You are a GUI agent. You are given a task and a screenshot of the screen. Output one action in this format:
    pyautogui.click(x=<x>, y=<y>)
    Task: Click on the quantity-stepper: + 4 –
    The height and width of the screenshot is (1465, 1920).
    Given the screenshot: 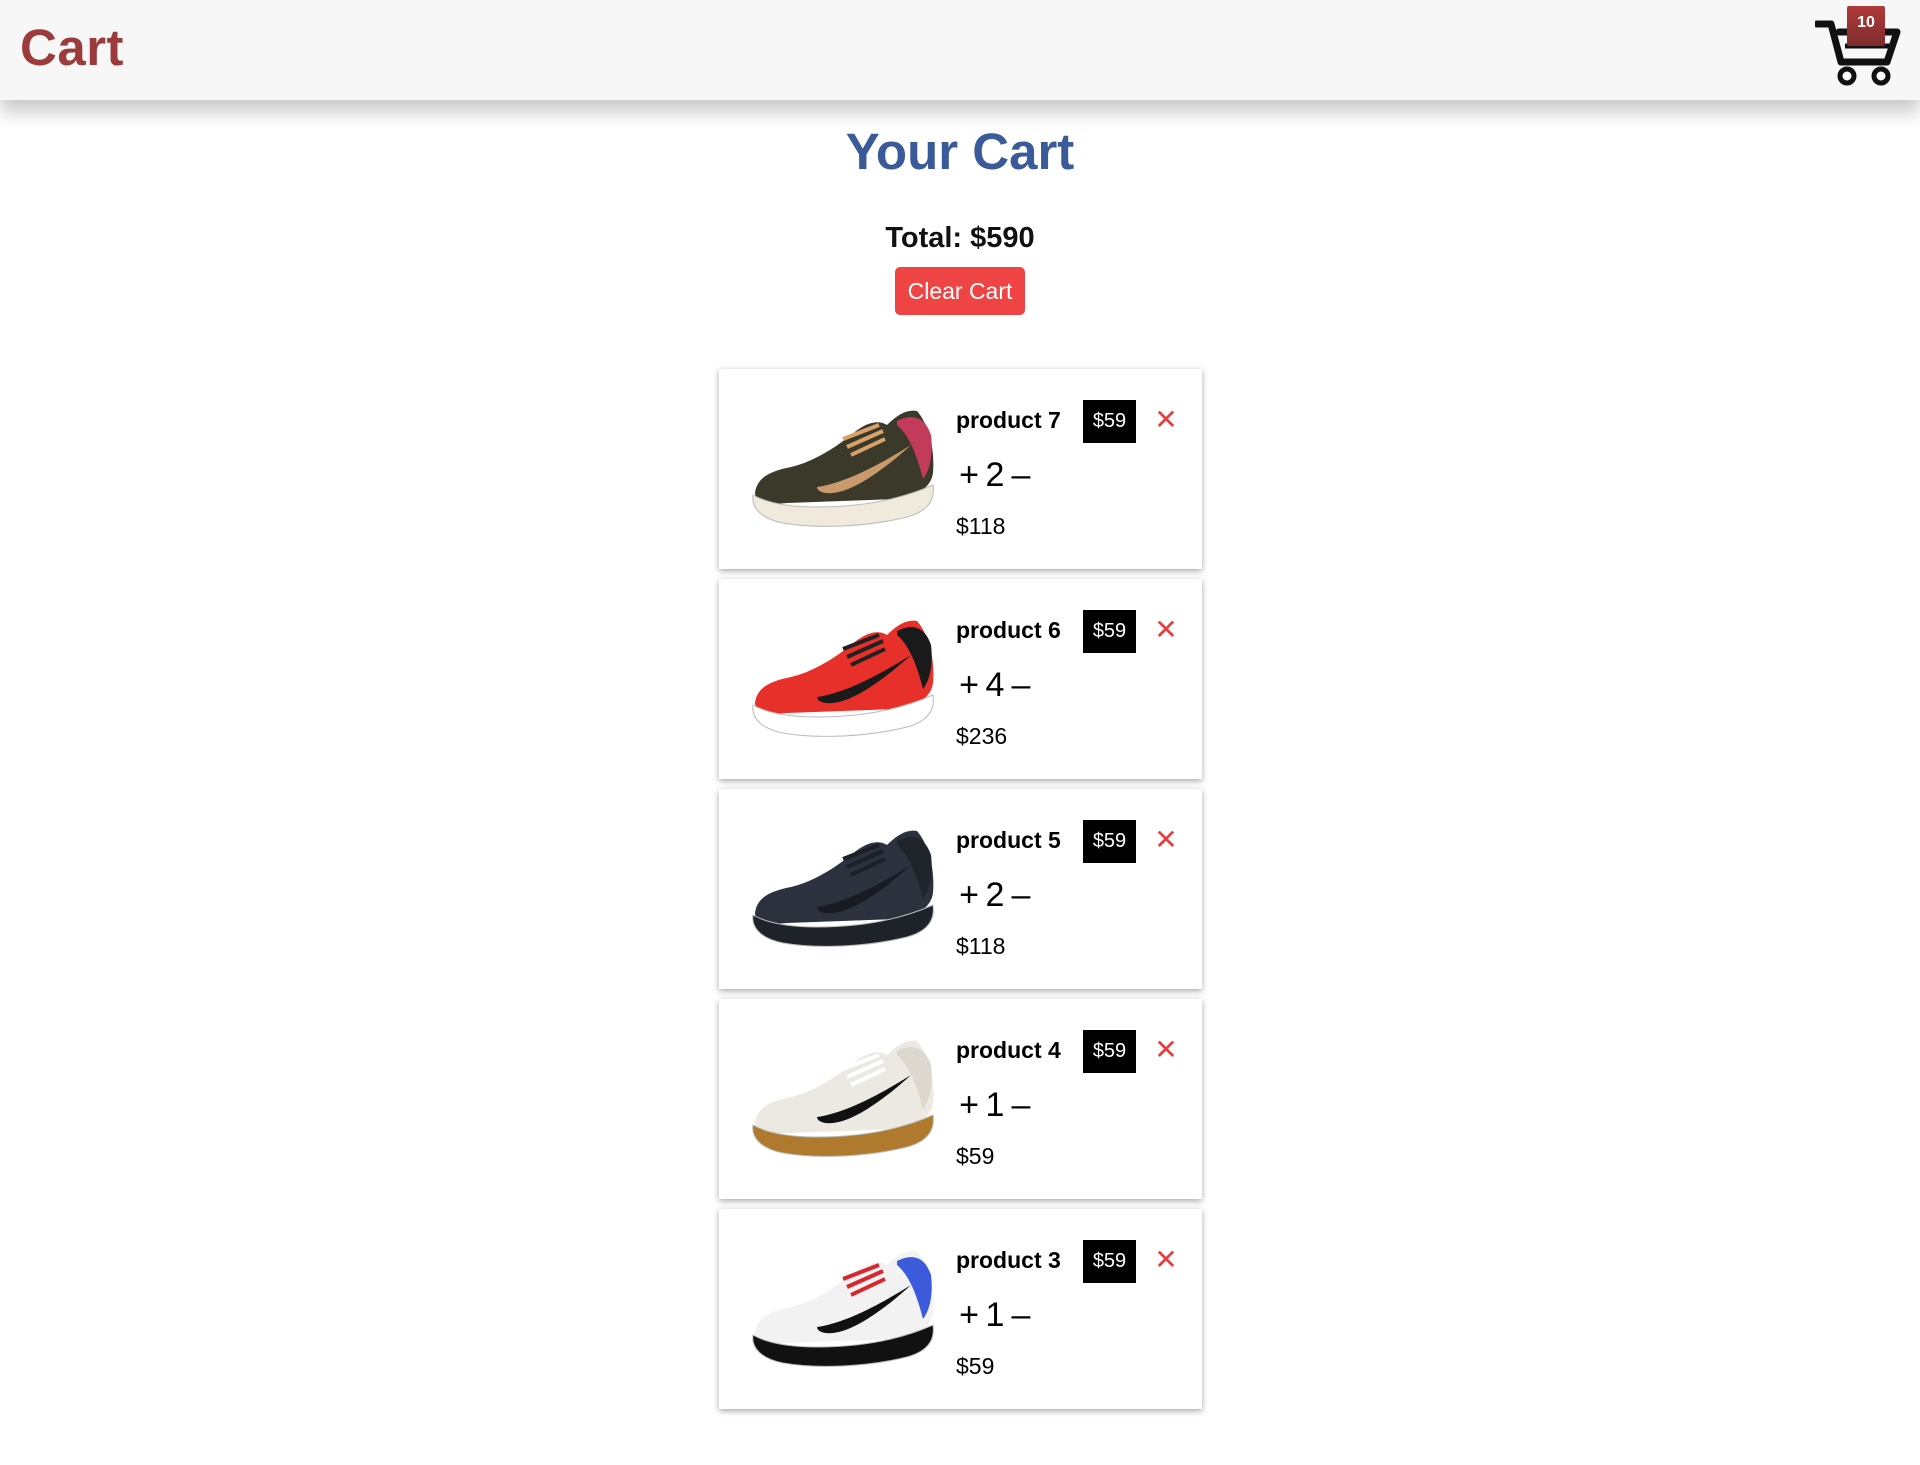 What is the action you would take?
    pyautogui.click(x=995, y=685)
    